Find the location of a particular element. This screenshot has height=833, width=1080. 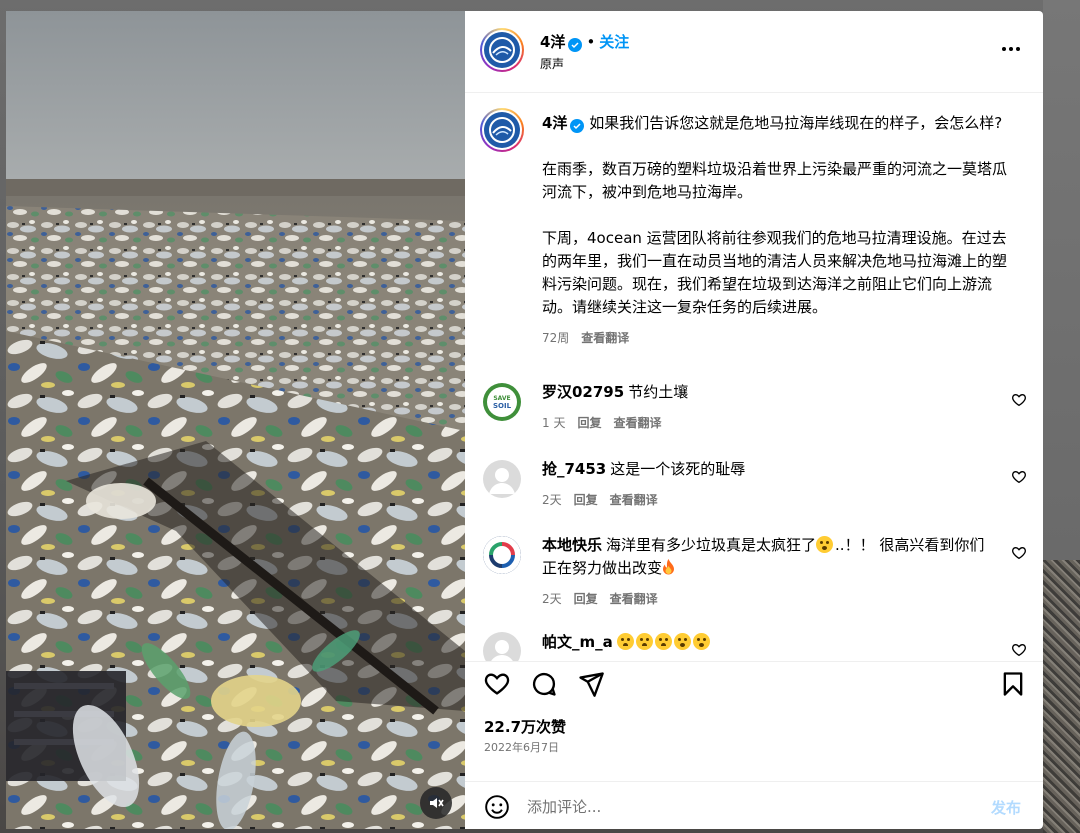

comment-username: 帕文_m_a is located at coordinates (577, 642).